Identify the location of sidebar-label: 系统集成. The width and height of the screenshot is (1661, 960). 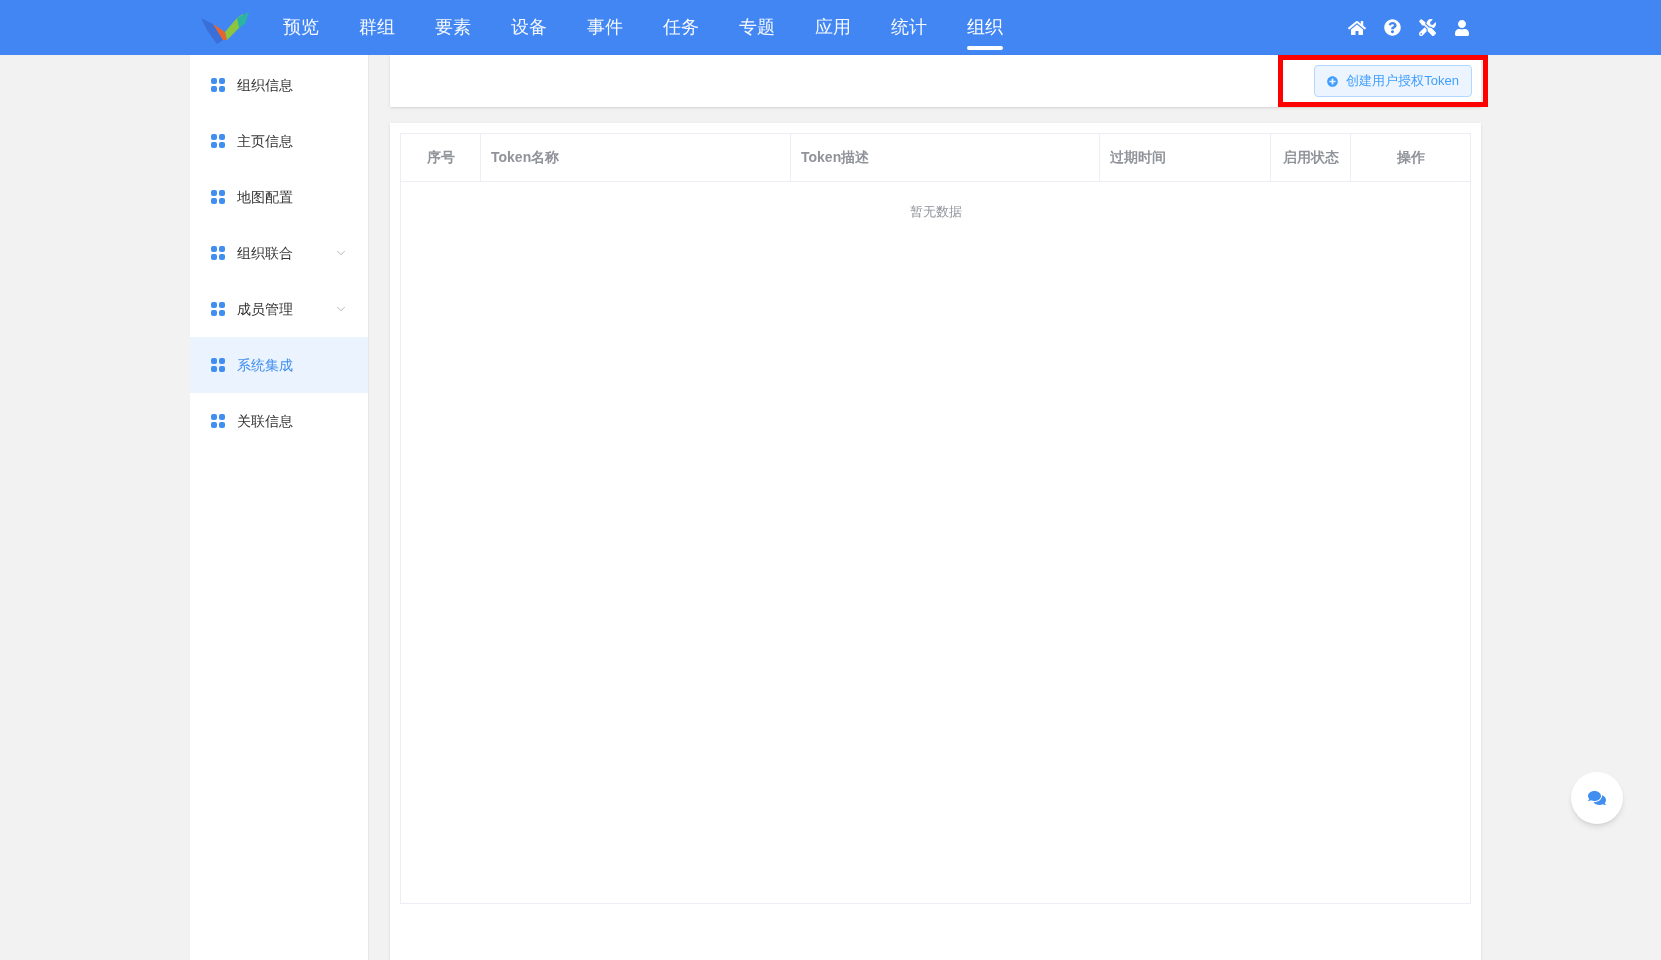
(265, 365).